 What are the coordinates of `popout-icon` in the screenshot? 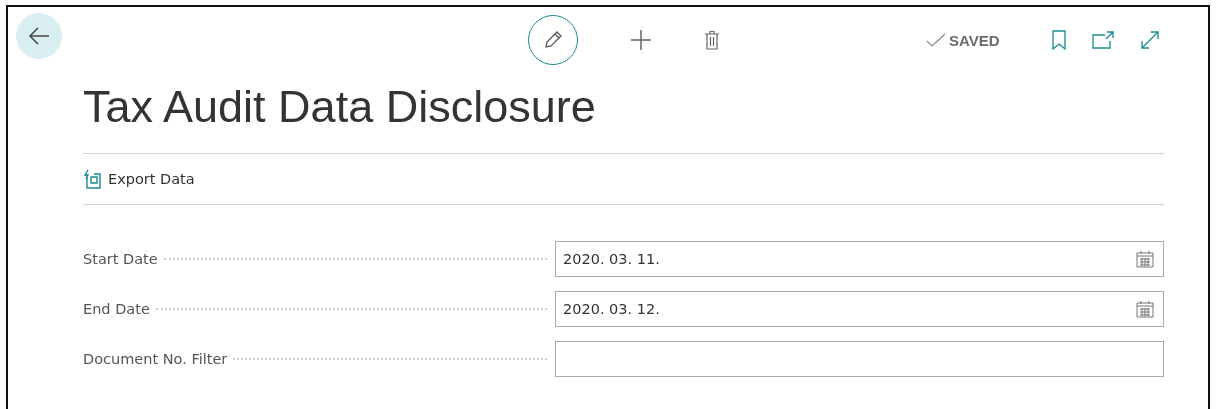 It's located at (1102, 40).